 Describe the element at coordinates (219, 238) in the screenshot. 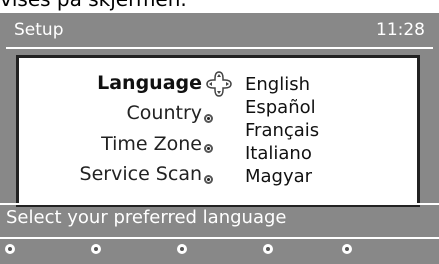

I see `footer-divider` at that location.